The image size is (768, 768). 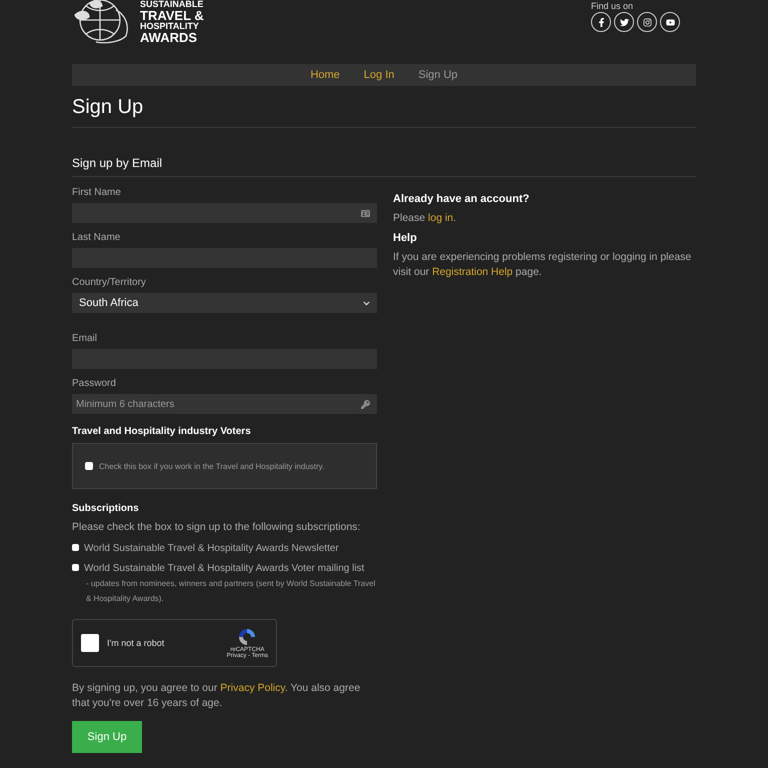 I want to click on facebook-icon, so click(x=601, y=22).